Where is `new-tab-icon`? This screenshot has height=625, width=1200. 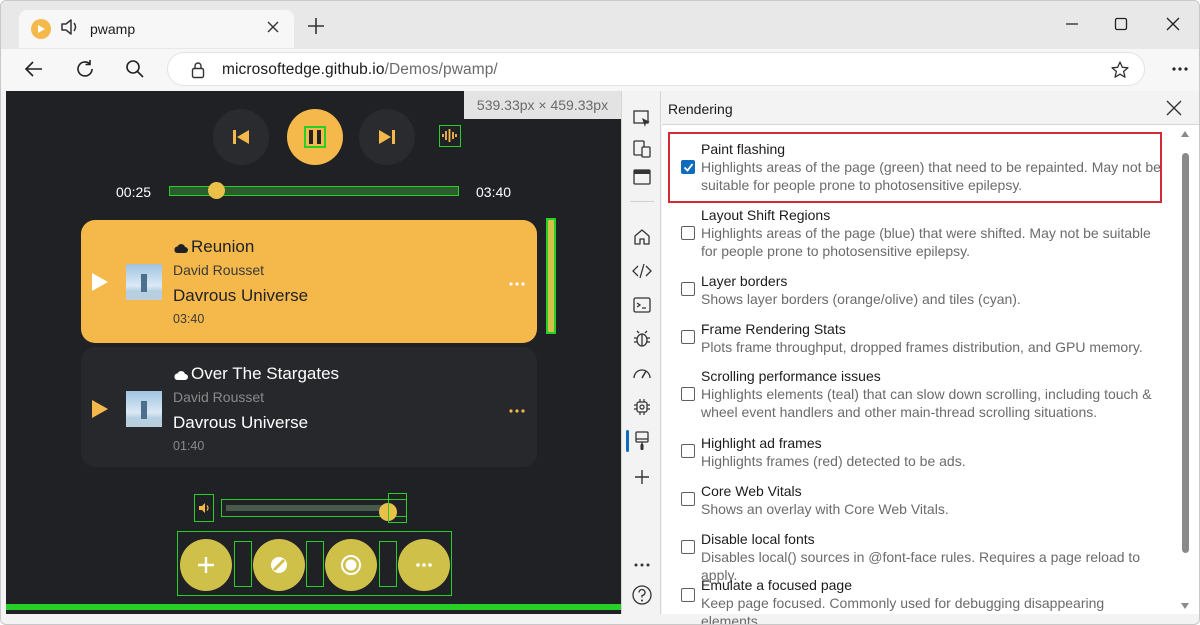 new-tab-icon is located at coordinates (316, 28).